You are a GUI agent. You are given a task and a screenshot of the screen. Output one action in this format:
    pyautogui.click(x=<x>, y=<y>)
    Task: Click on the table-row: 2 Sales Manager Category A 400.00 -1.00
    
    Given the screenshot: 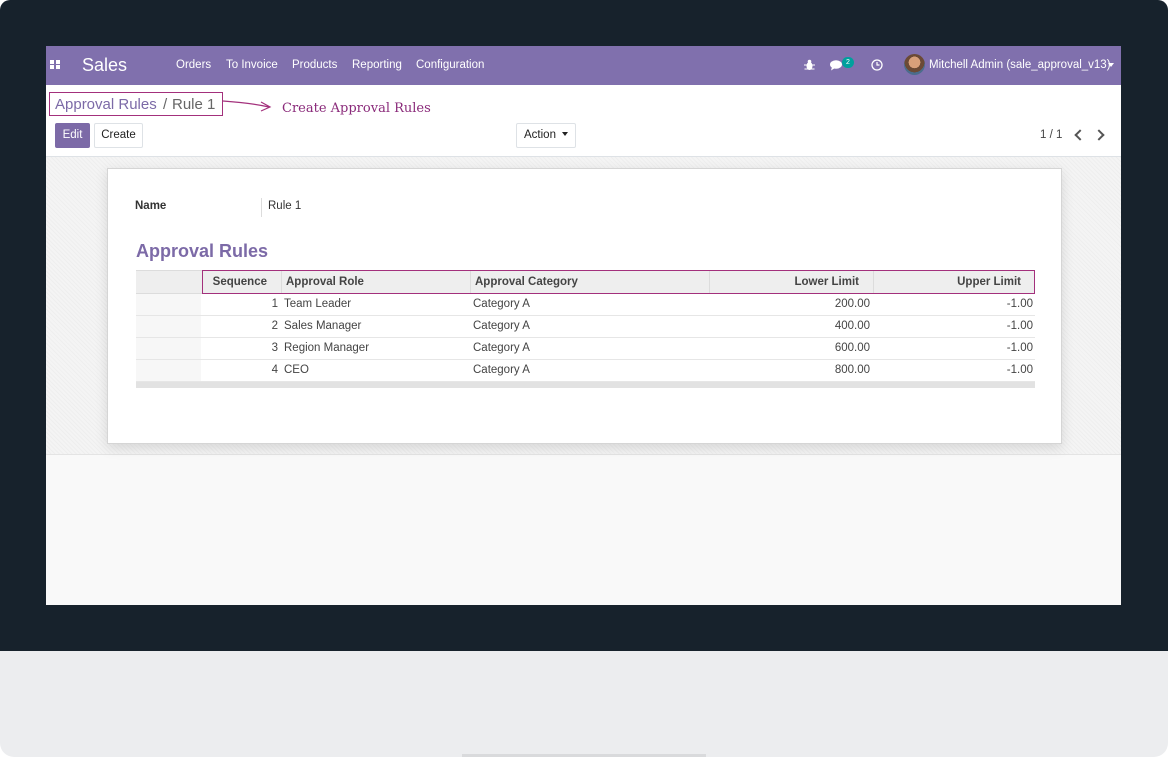 What is the action you would take?
    pyautogui.click(x=585, y=327)
    